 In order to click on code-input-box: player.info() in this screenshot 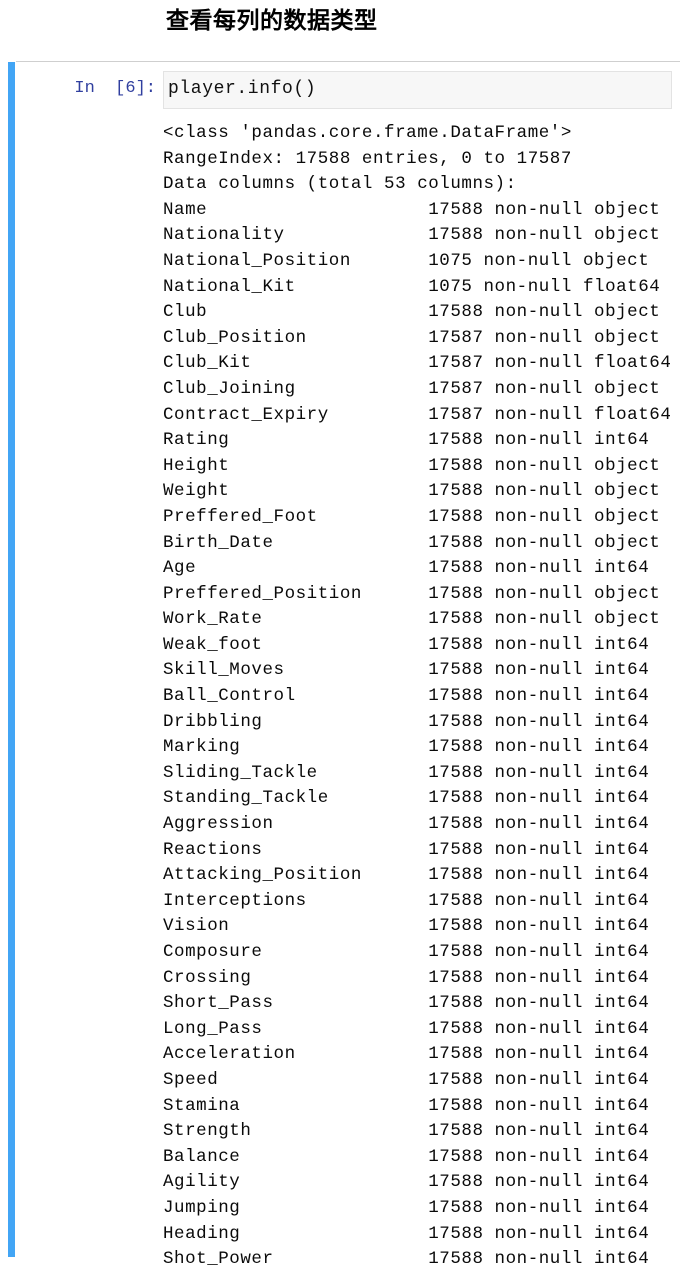, I will do `click(417, 90)`.